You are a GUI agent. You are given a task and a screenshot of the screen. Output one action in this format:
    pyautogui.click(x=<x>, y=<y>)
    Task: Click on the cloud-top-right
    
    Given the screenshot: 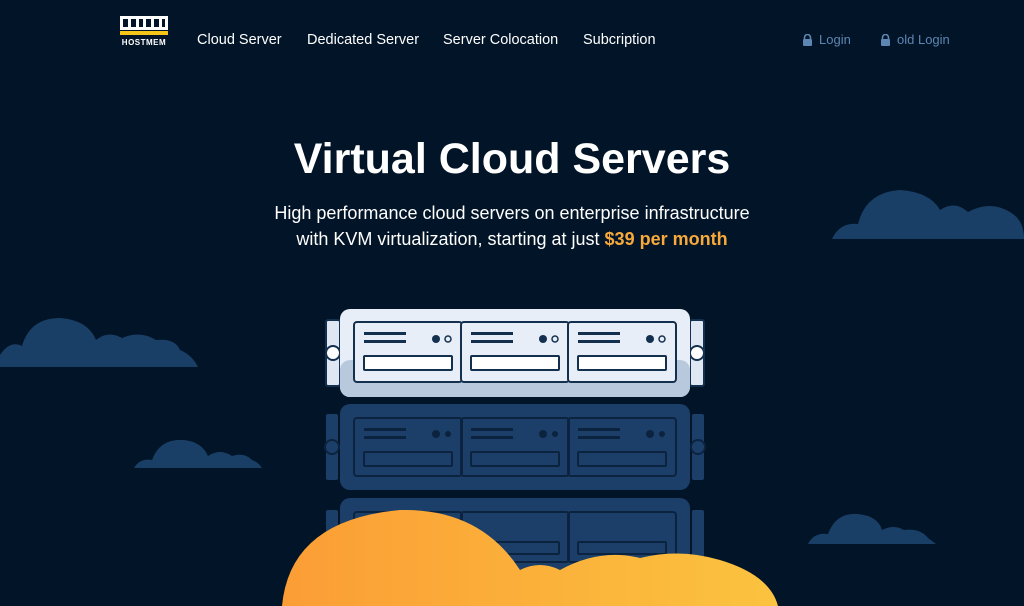 What is the action you would take?
    pyautogui.click(x=928, y=214)
    